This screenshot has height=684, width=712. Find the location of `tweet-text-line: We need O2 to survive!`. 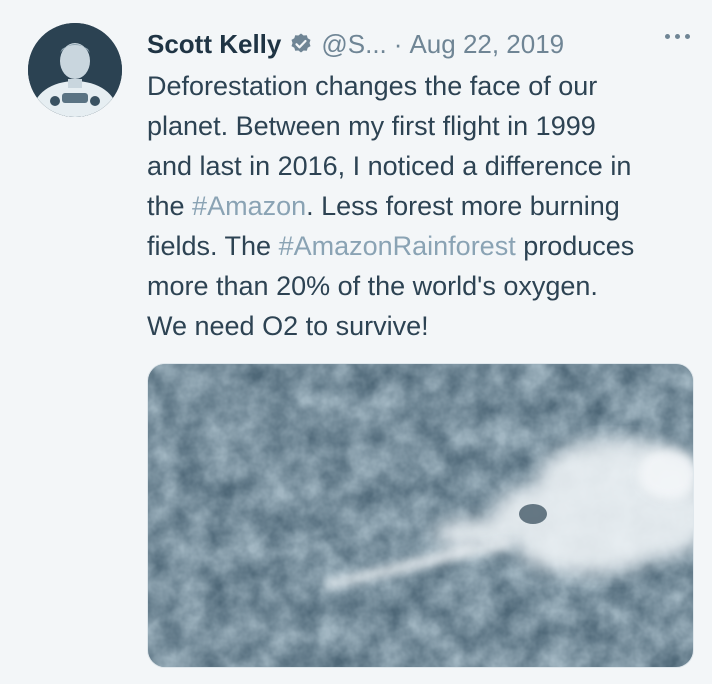

tweet-text-line: We need O2 to survive! is located at coordinates (288, 326).